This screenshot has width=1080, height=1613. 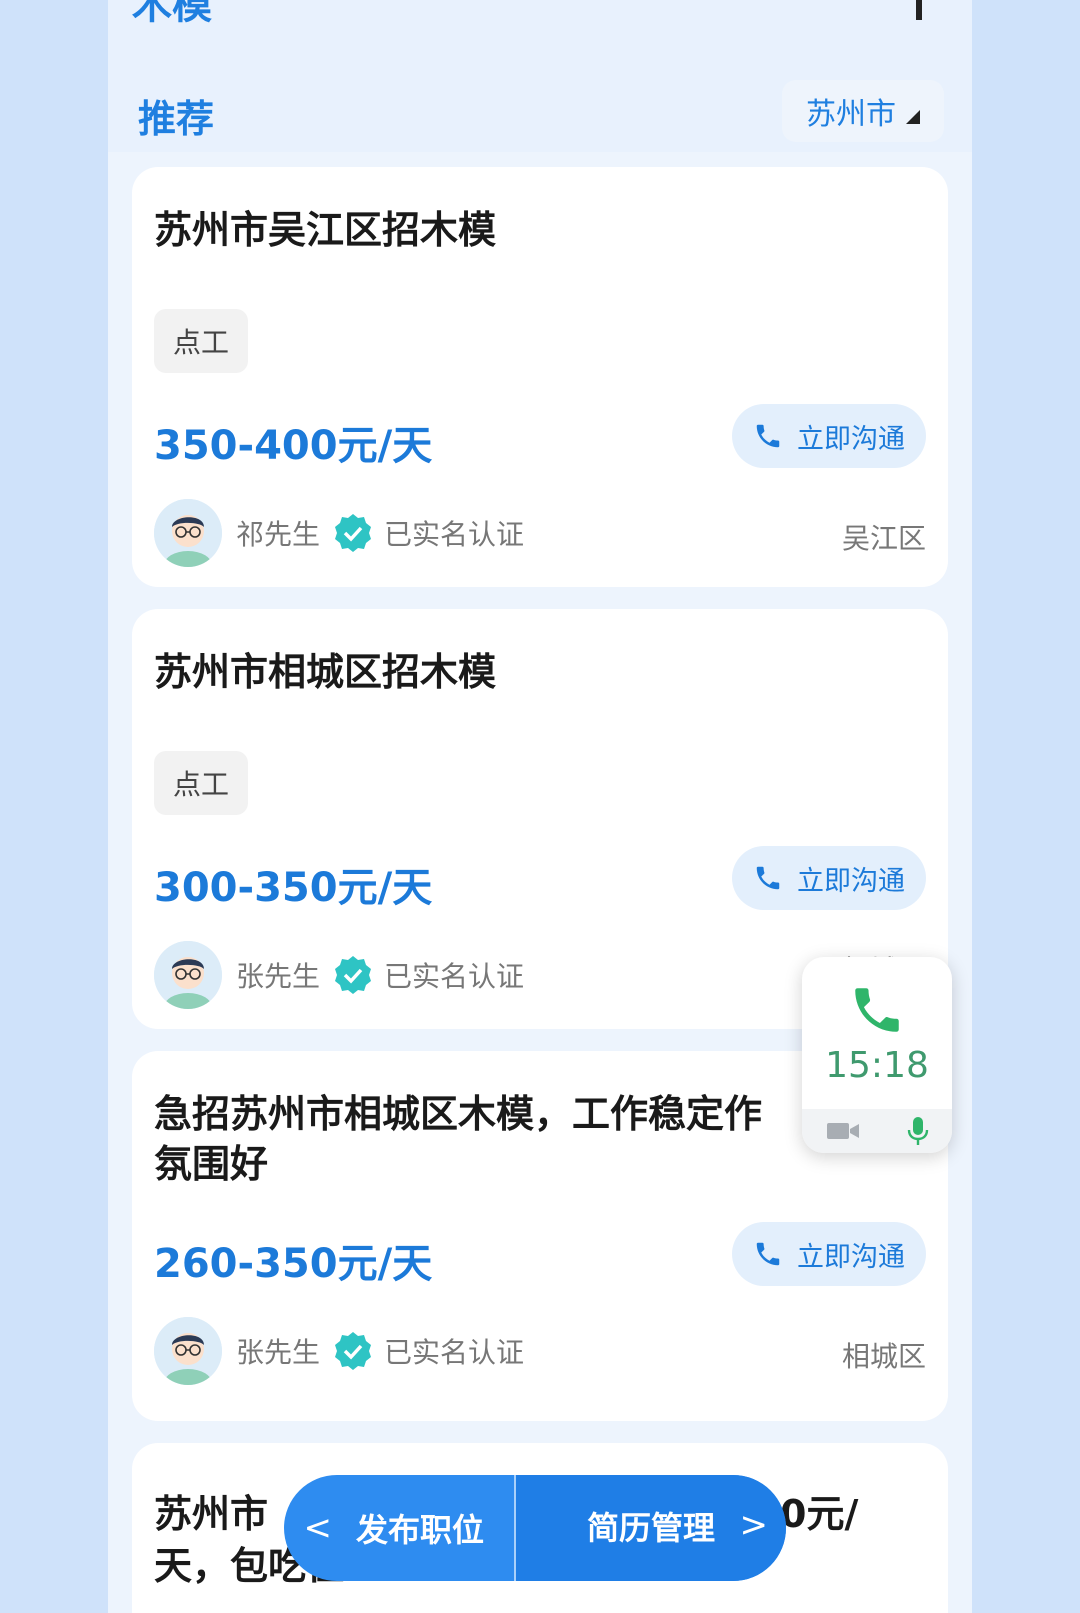 What do you see at coordinates (877, 1010) in the screenshot?
I see `phone-call-icon` at bounding box center [877, 1010].